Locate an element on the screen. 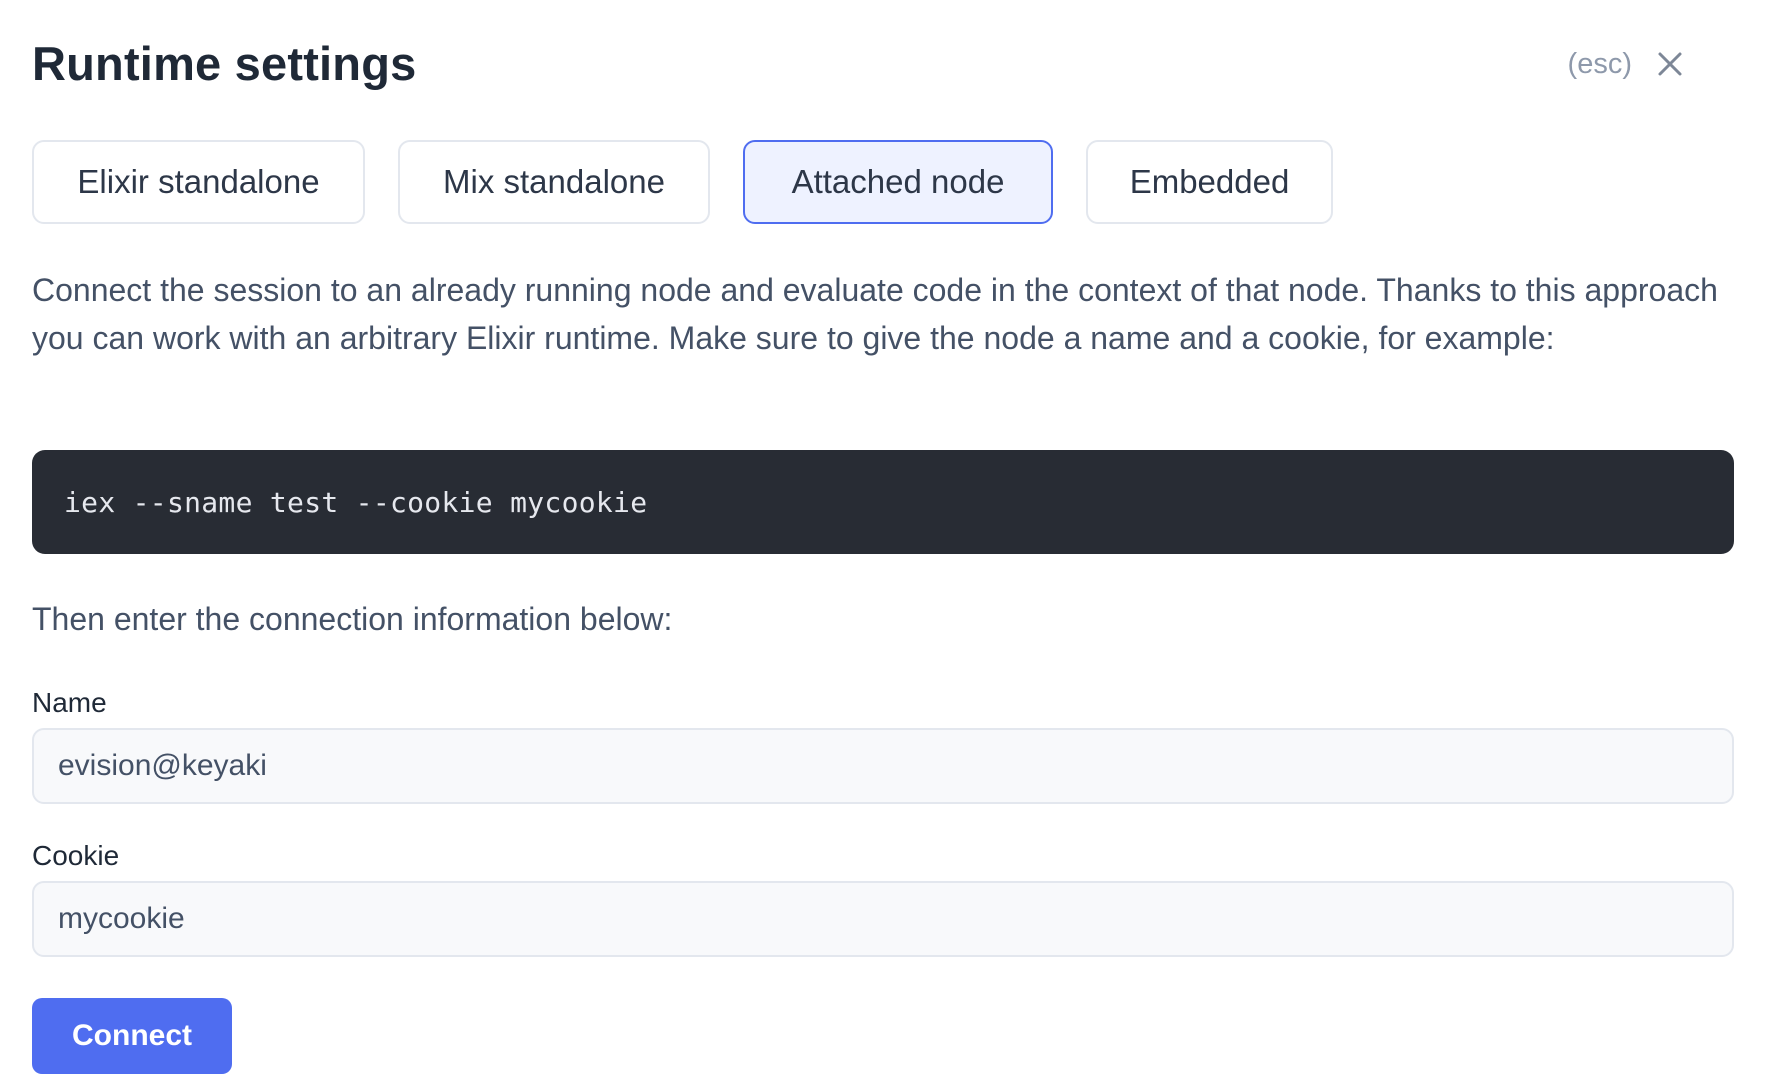 The image size is (1766, 1090). tab-elixir-standalone: Elixir standalone is located at coordinates (198, 182).